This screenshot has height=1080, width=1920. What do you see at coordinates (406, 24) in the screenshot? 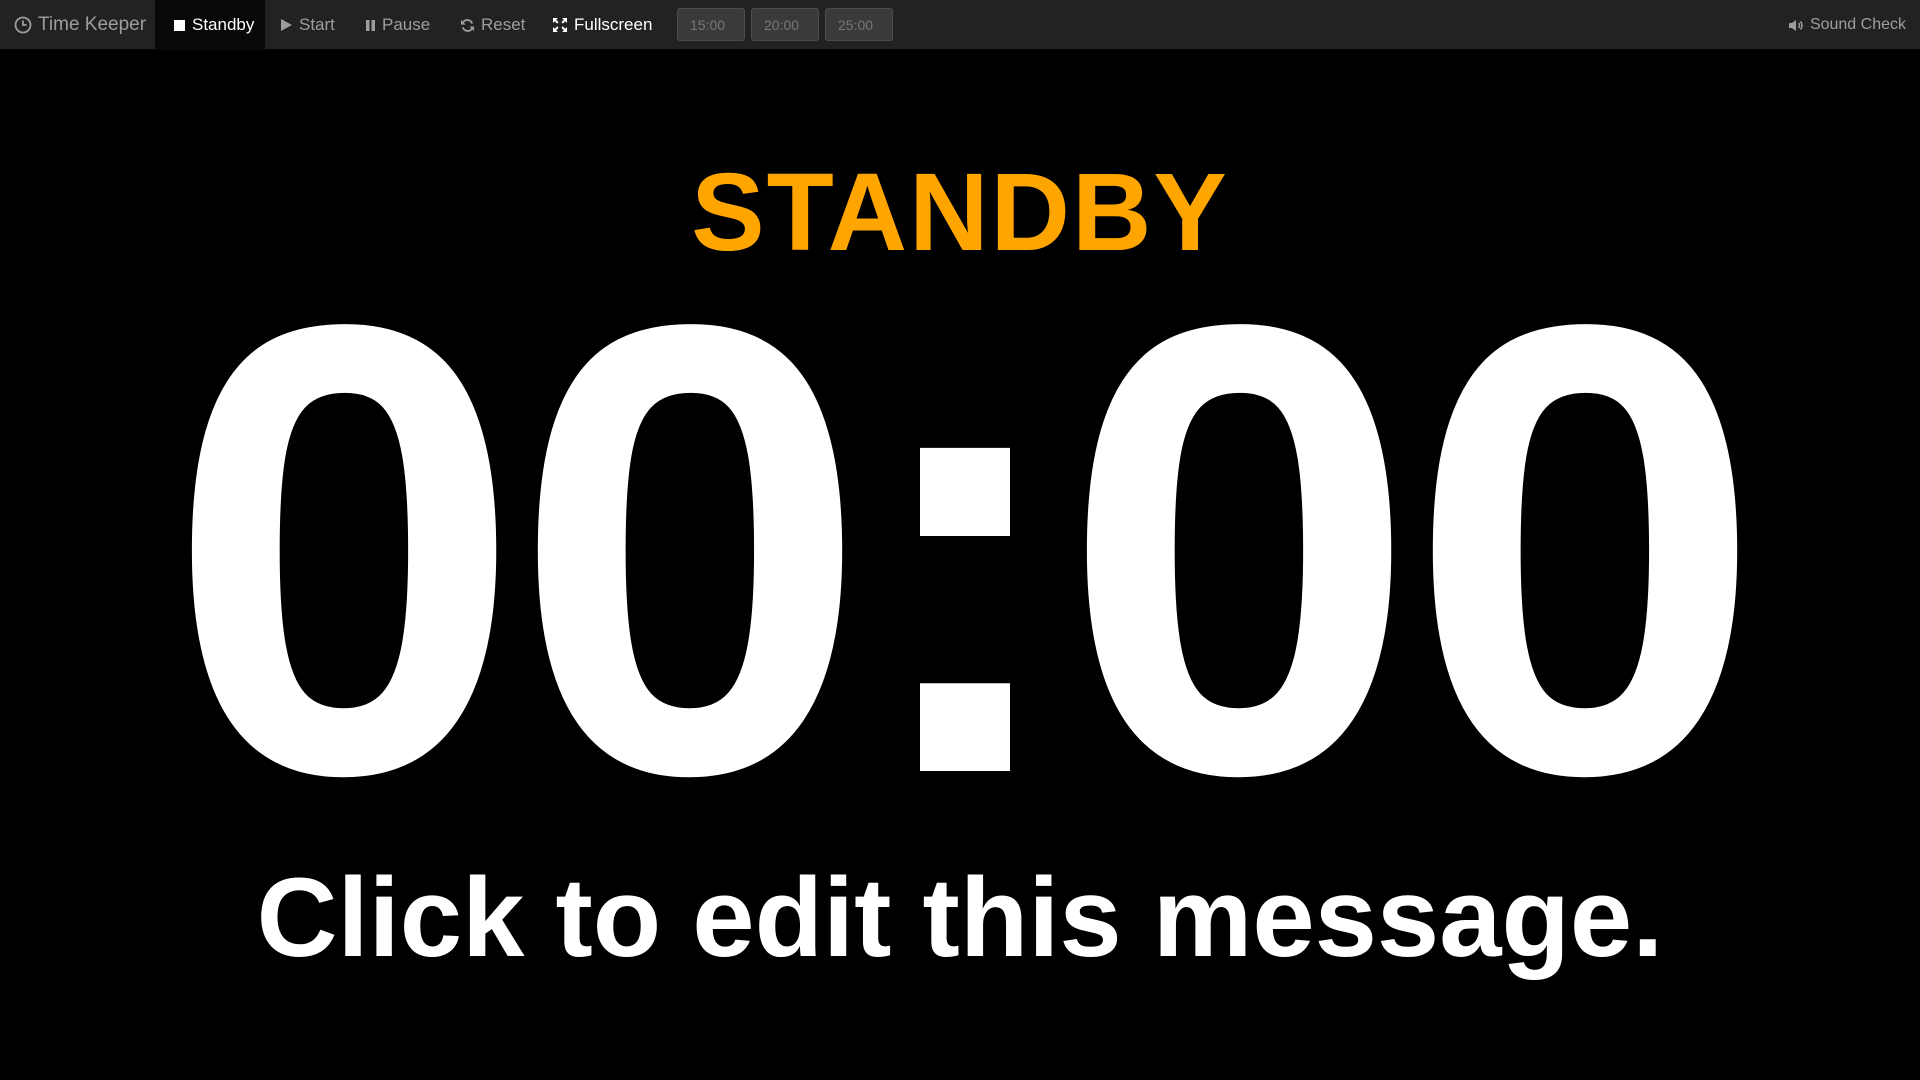
I see `pause-label: Pause` at bounding box center [406, 24].